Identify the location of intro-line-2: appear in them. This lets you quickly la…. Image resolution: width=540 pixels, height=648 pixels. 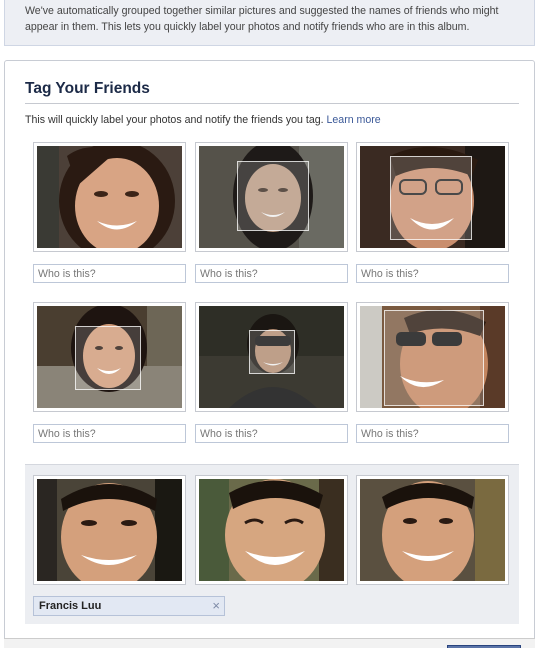
(247, 27).